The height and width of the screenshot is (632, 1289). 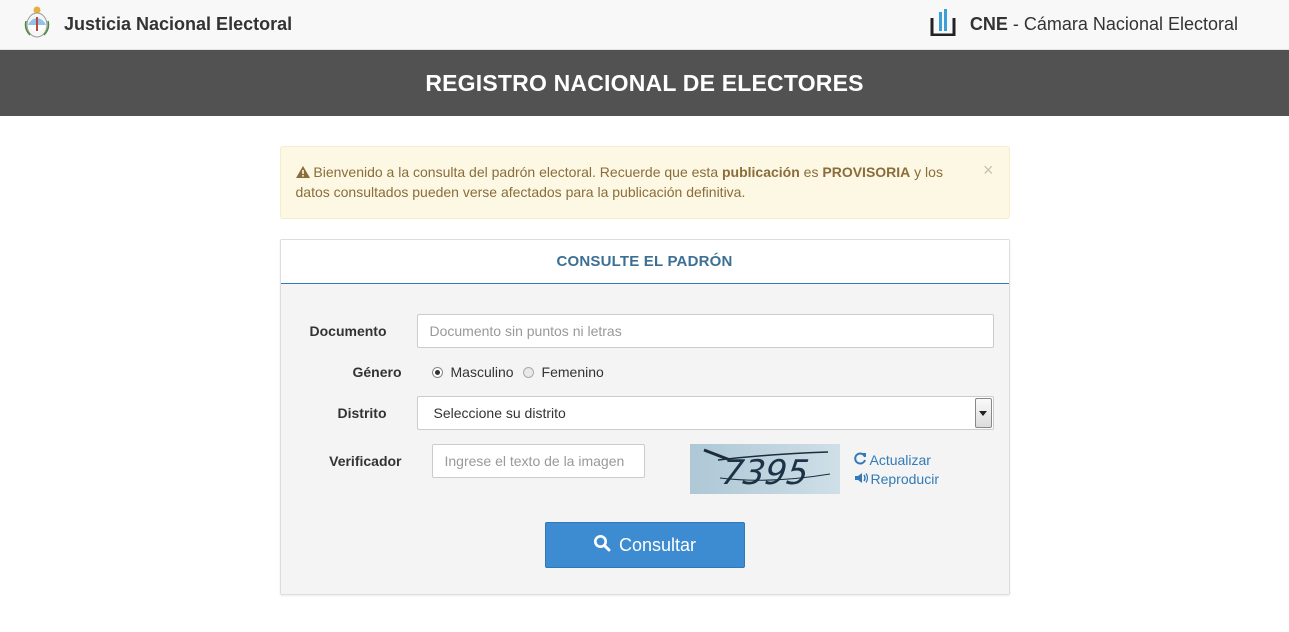 I want to click on audio-label: Reproducir, so click(x=904, y=479).